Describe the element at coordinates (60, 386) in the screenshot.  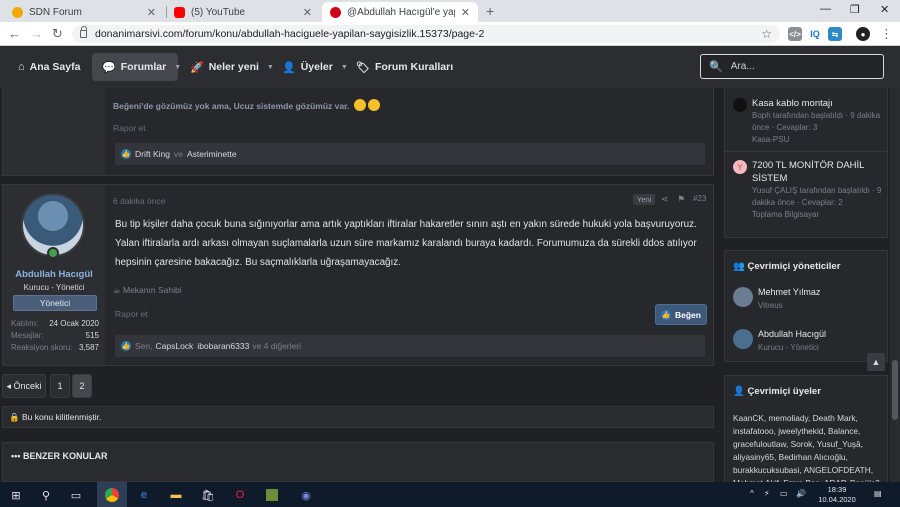
I see `pager-page-1: 1` at that location.